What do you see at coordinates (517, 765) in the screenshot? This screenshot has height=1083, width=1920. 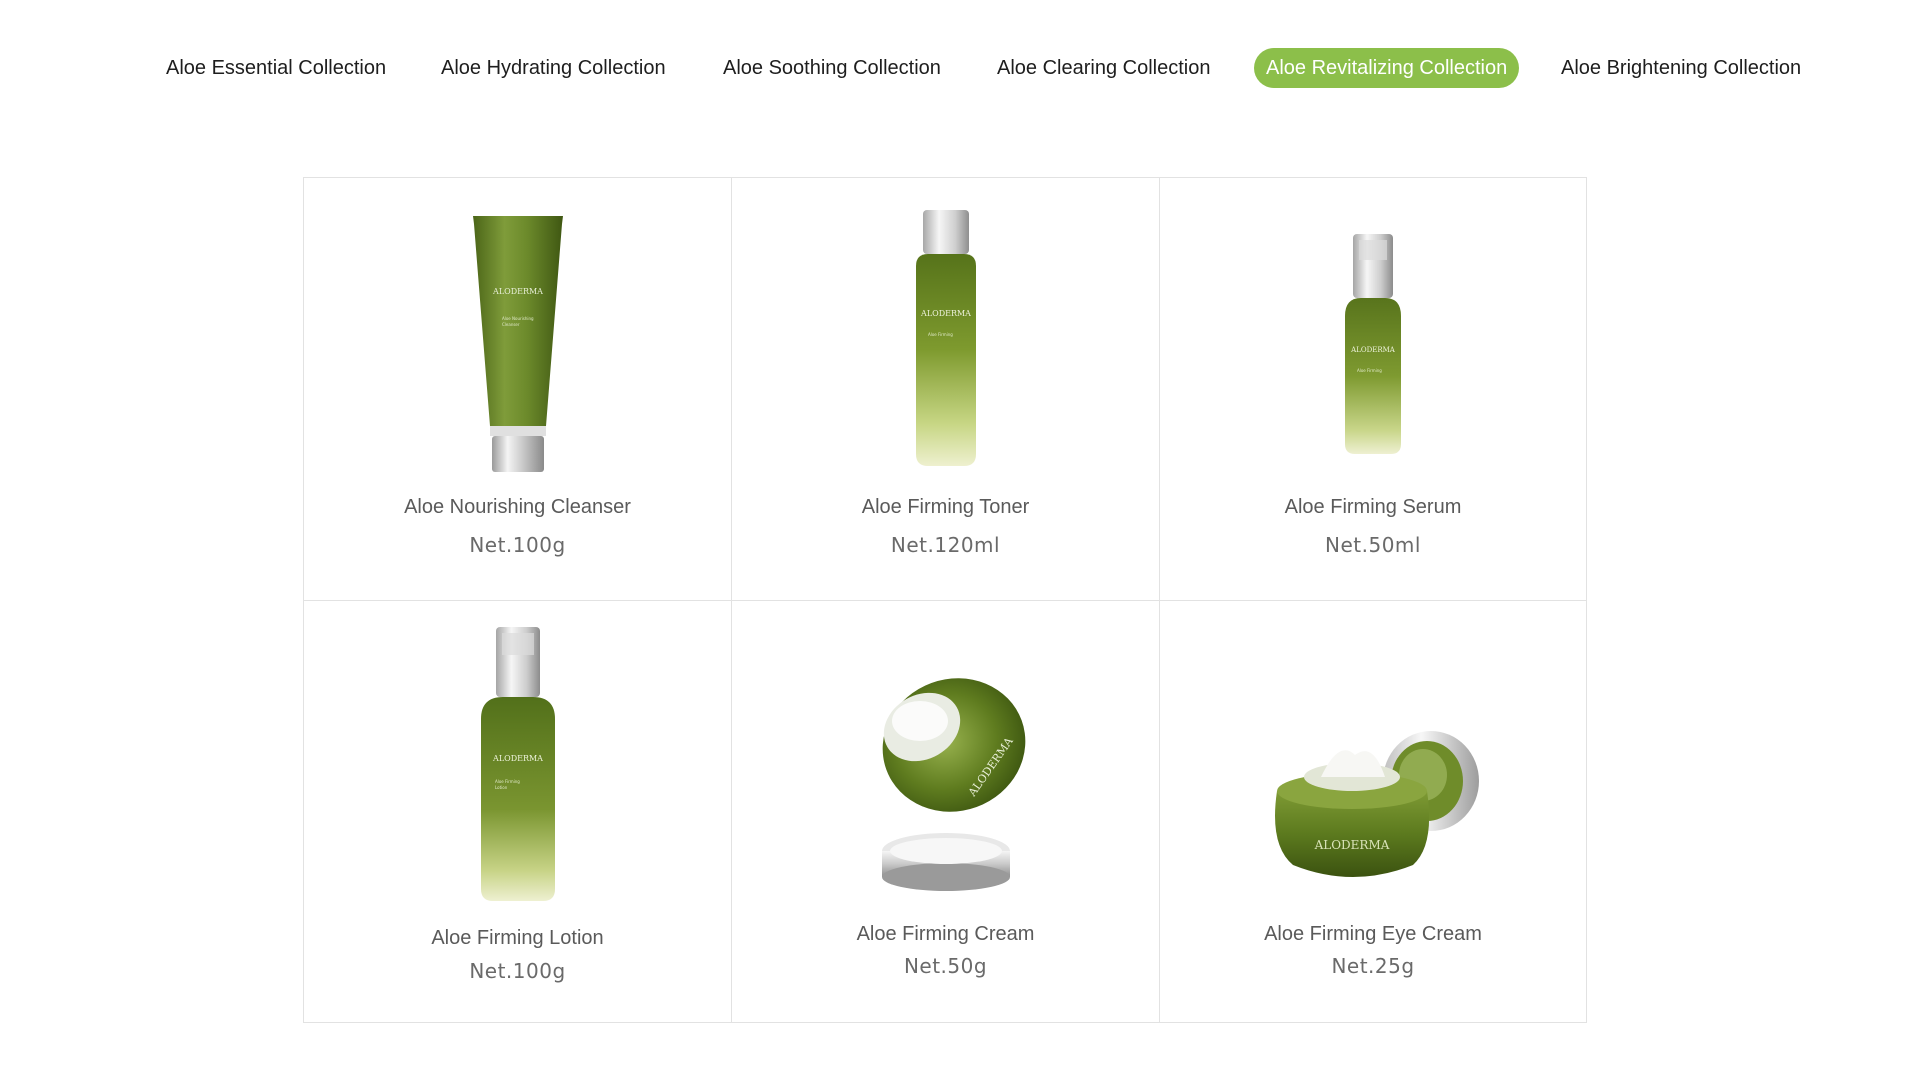 I see `pump-bottle-icon: ALODERMA Aloe Firming Lotion` at bounding box center [517, 765].